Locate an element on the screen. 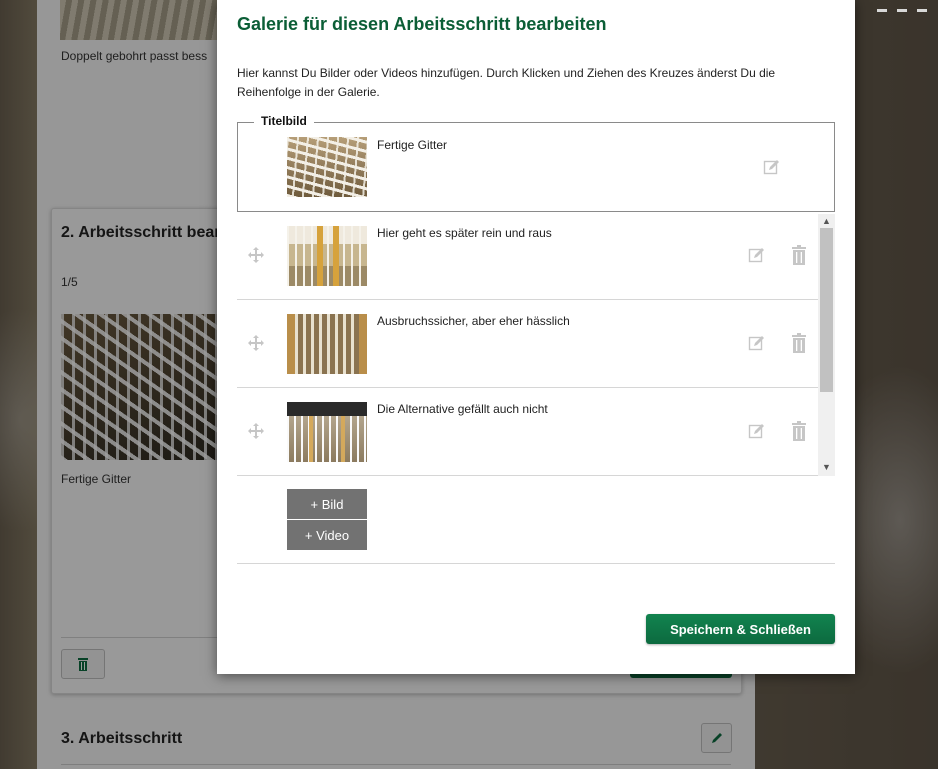 This screenshot has height=769, width=938. gallery-item-caption: Ausbruchssicher, aber eher hässlich is located at coordinates (473, 321).